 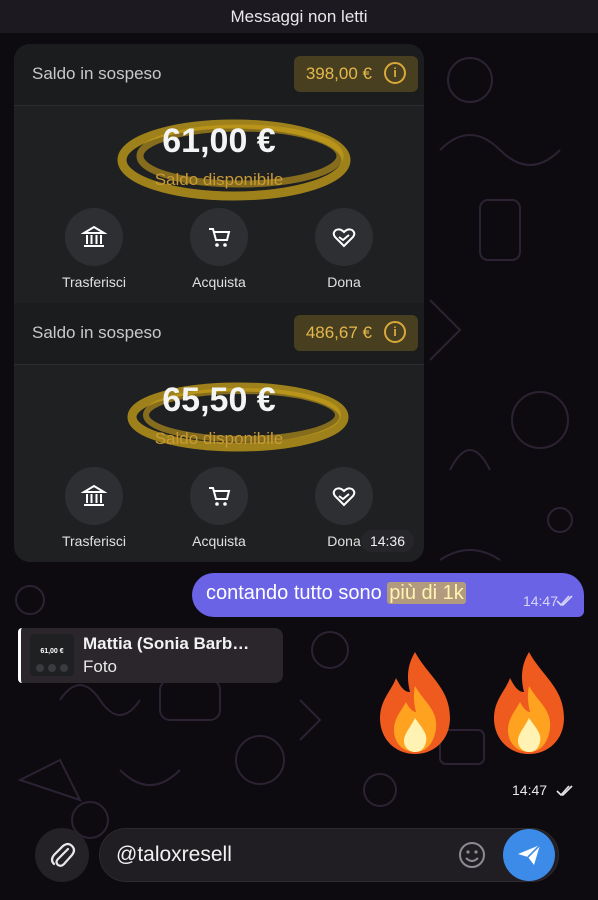 What do you see at coordinates (150, 655) in the screenshot?
I see `reply-preview-card: 61,00 € Mattia (Sonia Barb… Foto` at bounding box center [150, 655].